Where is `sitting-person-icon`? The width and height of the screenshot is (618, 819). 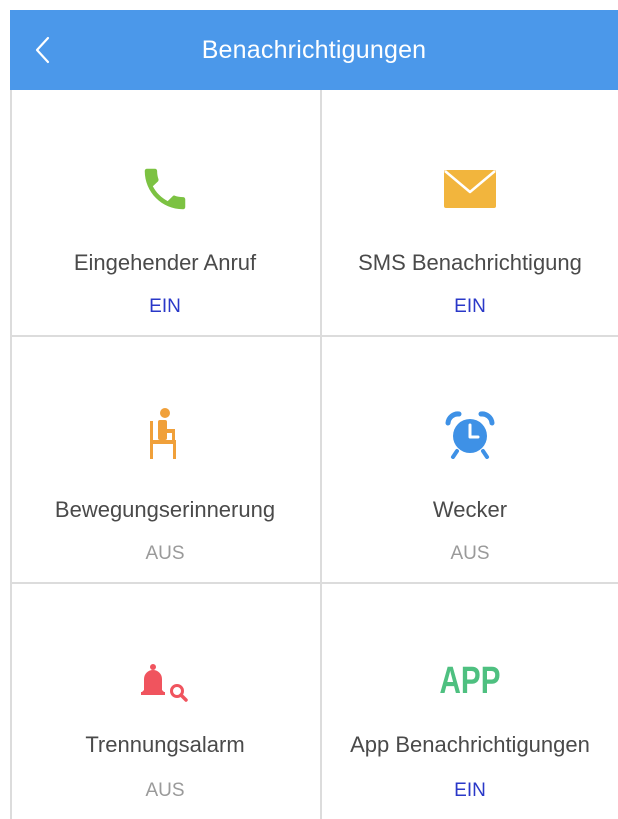
sitting-person-icon is located at coordinates (163, 433).